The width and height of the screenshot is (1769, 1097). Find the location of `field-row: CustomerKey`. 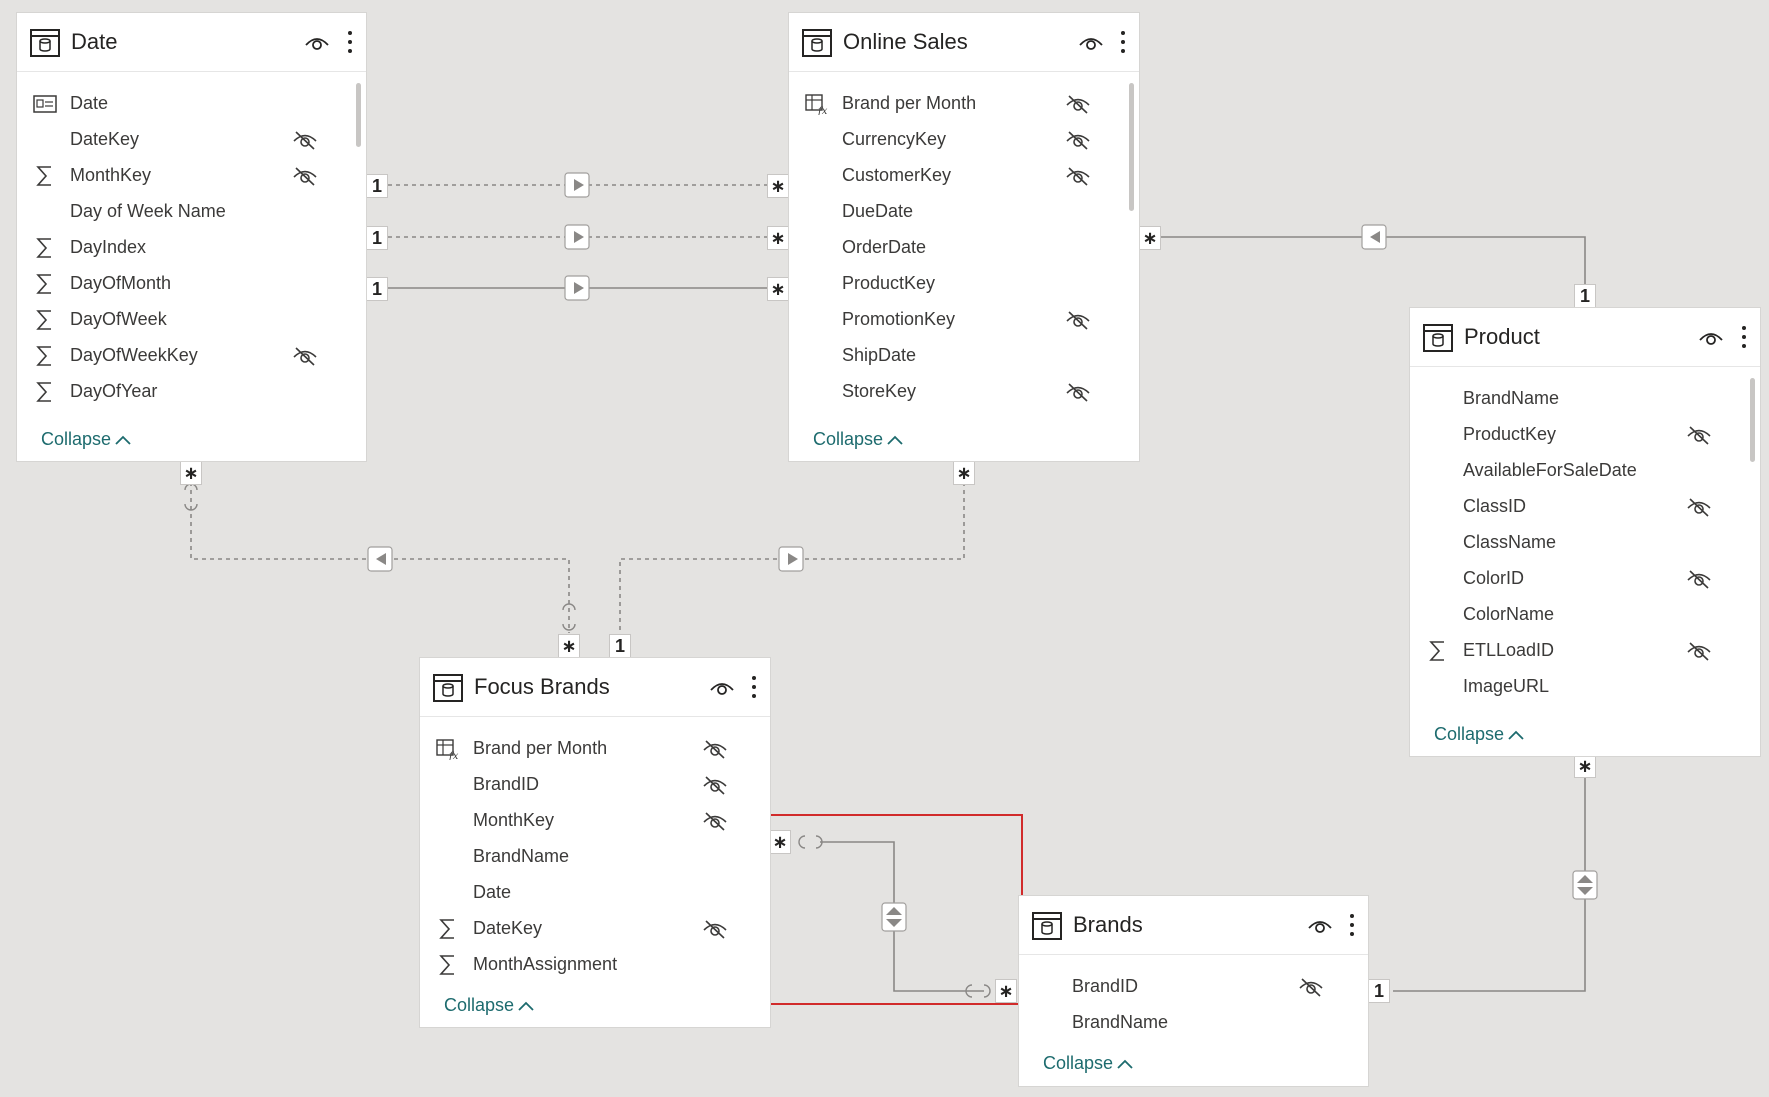

field-row: CustomerKey is located at coordinates (964, 175).